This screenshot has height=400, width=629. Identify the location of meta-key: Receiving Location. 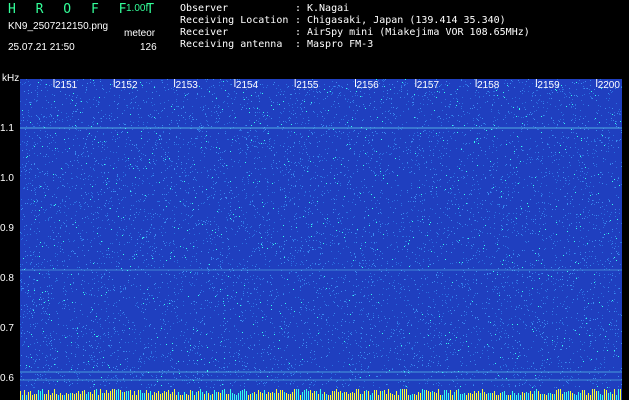
(234, 20).